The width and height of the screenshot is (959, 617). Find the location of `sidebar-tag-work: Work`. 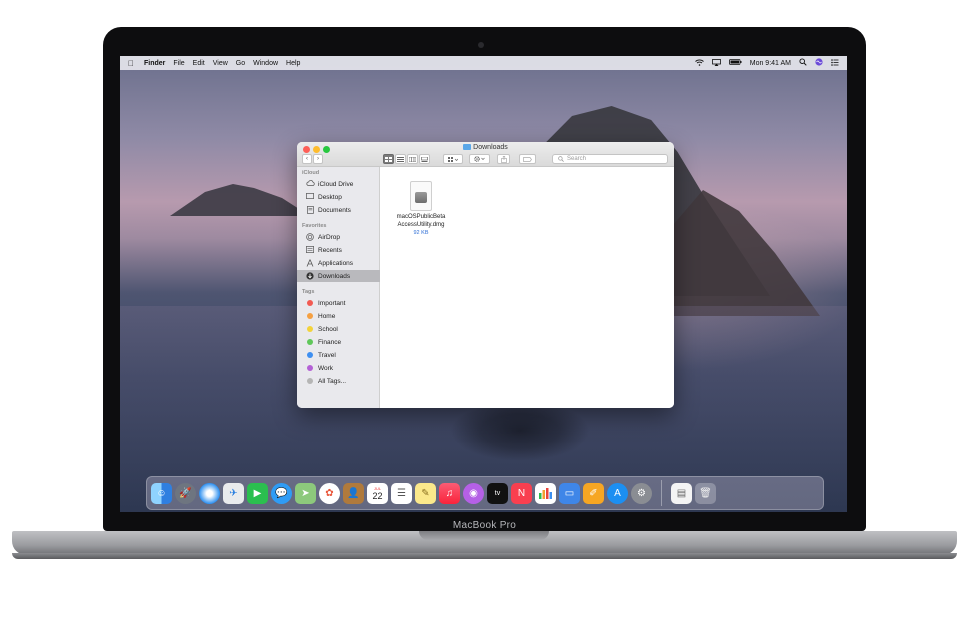

sidebar-tag-work: Work is located at coordinates (338, 368).